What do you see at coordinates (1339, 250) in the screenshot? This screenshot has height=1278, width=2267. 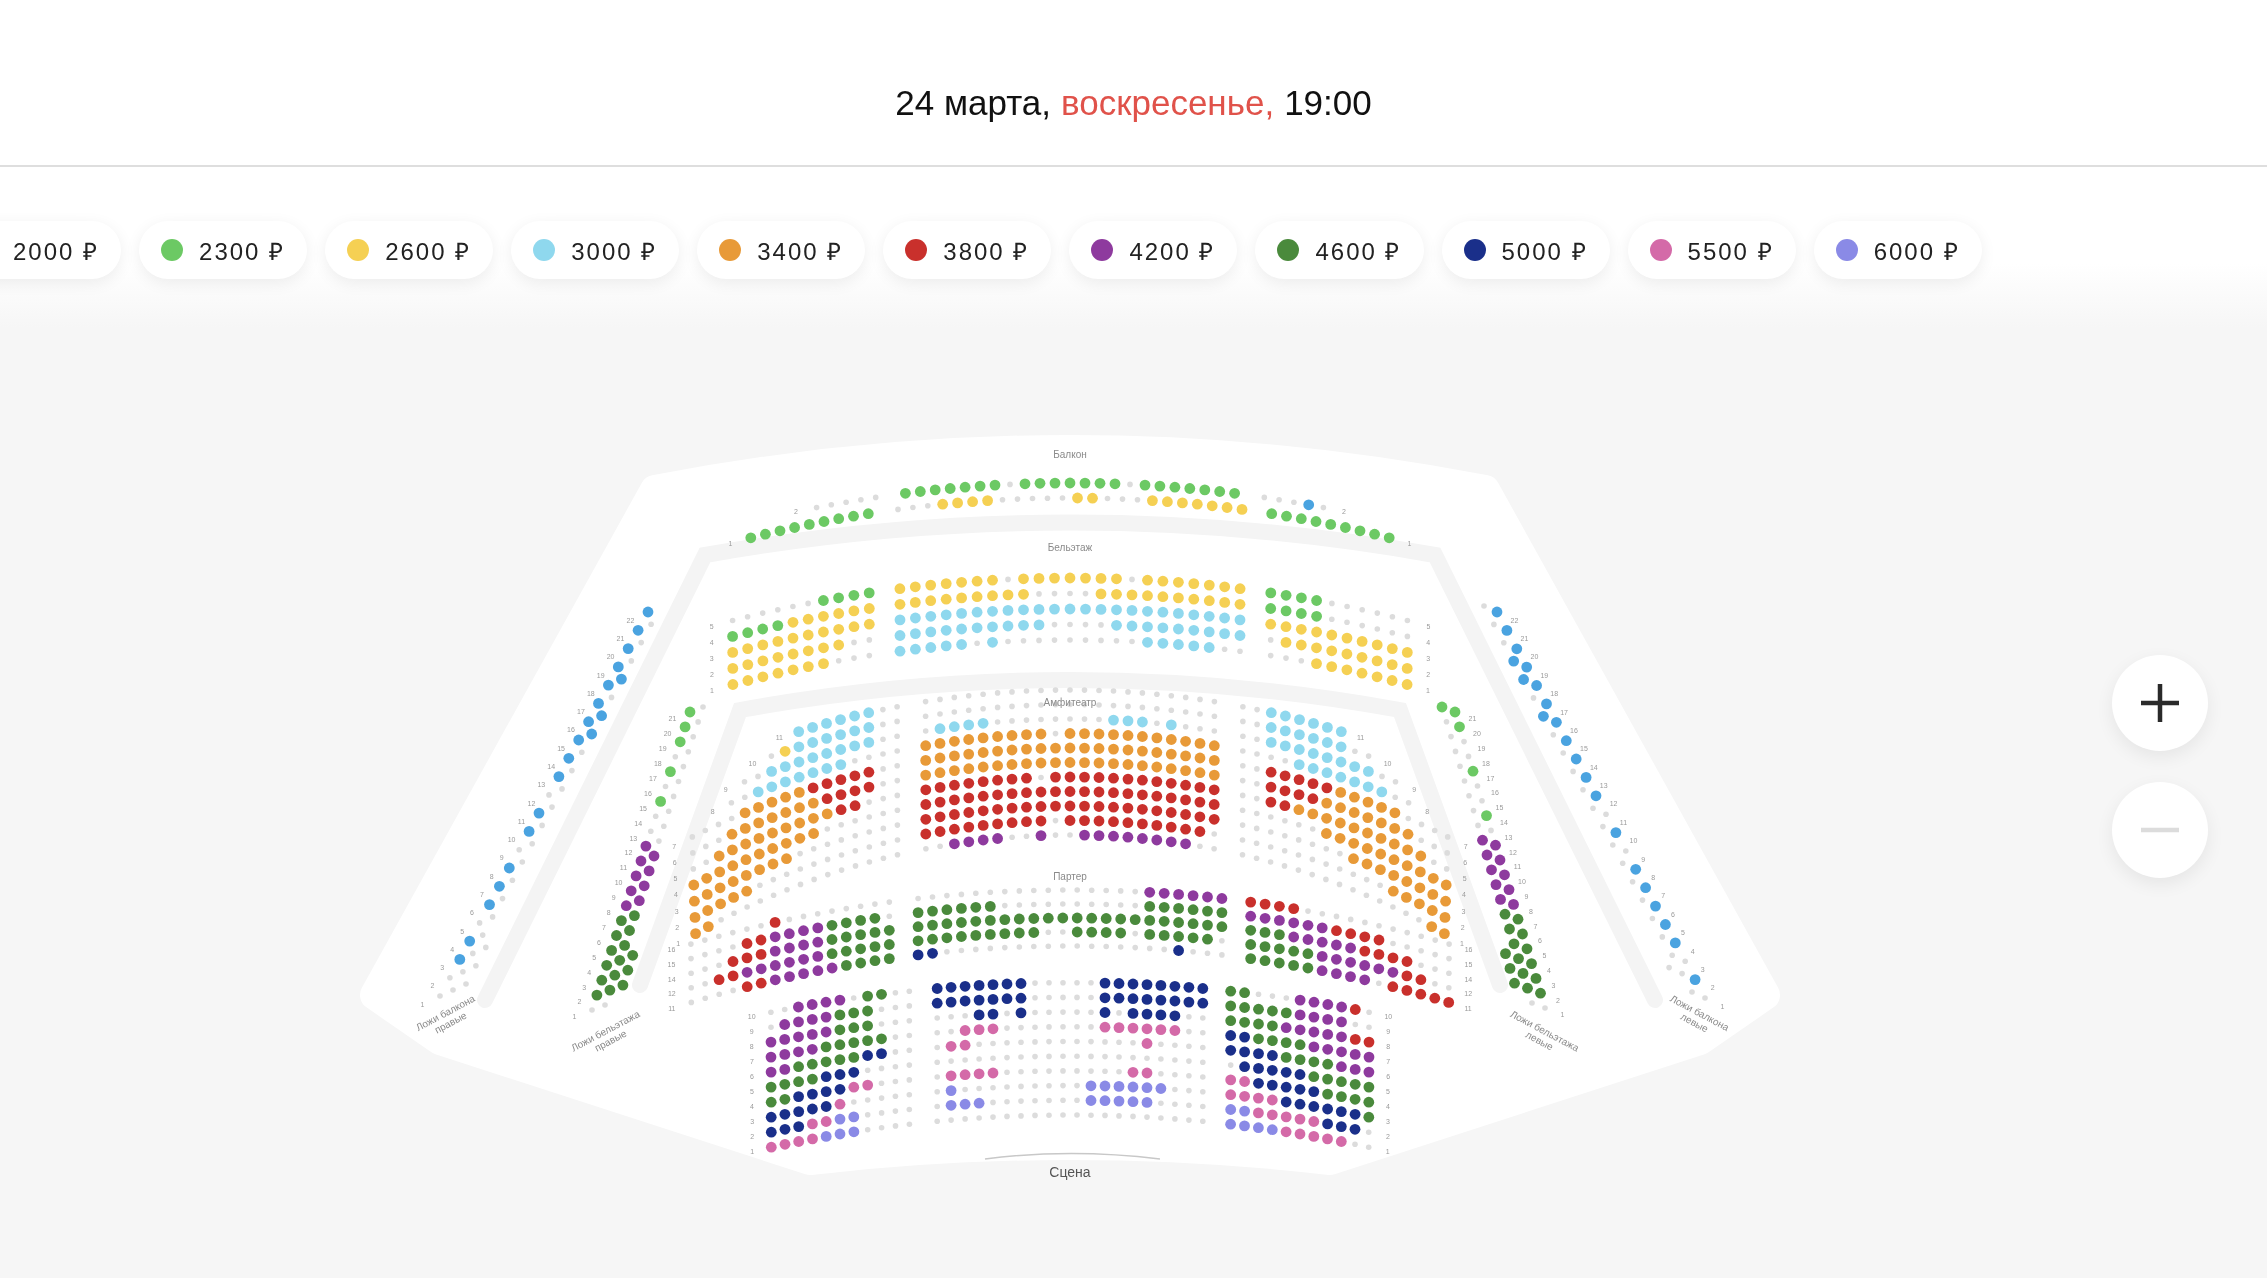 I see `price-filter-chip: 4600 ₽` at bounding box center [1339, 250].